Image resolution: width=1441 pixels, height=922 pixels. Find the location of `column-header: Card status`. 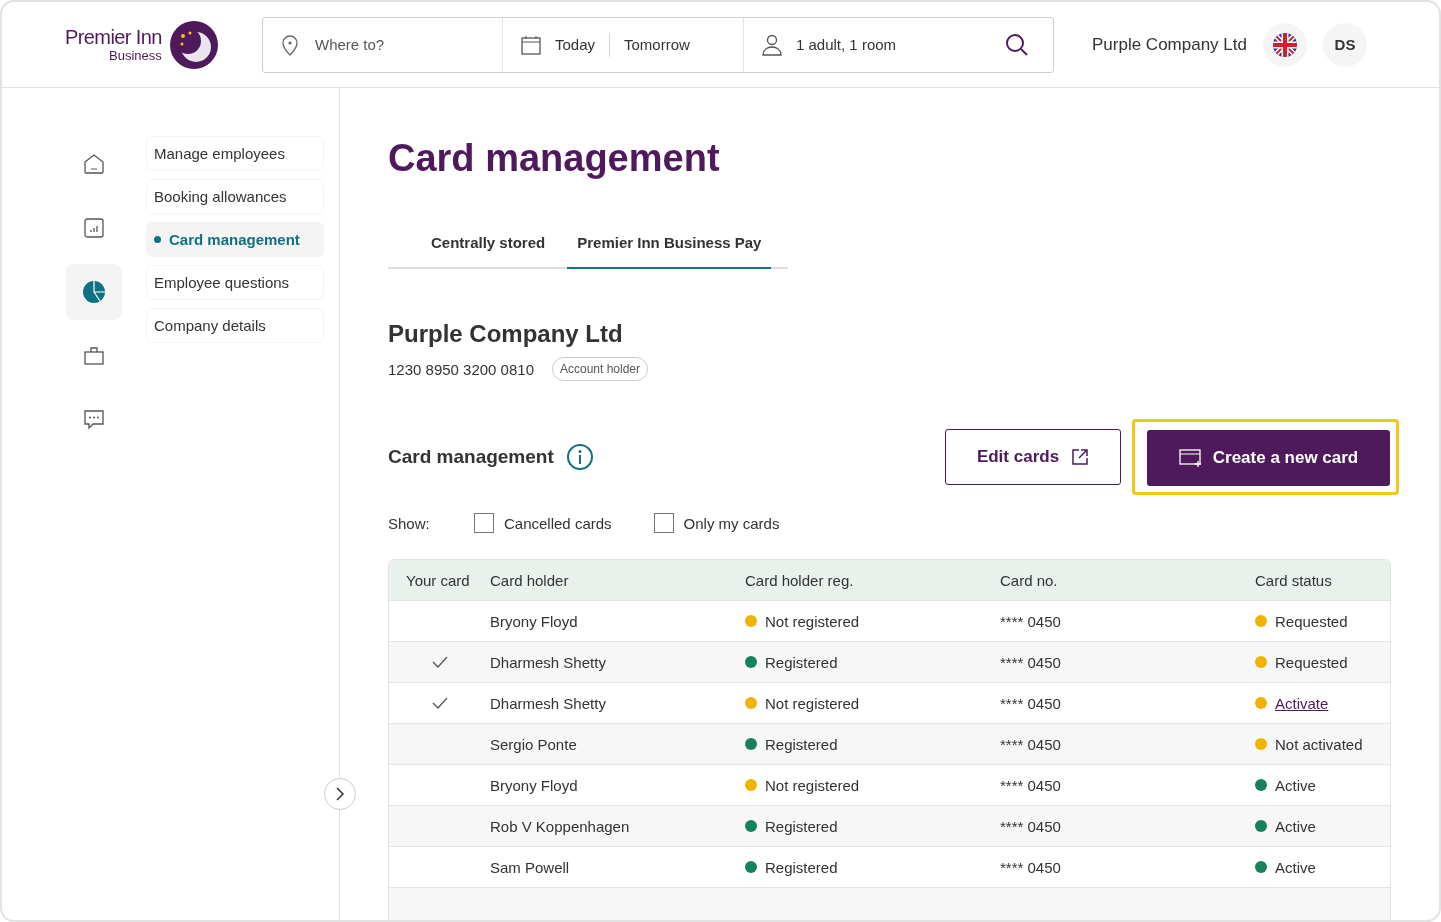

column-header: Card status is located at coordinates (1294, 580).